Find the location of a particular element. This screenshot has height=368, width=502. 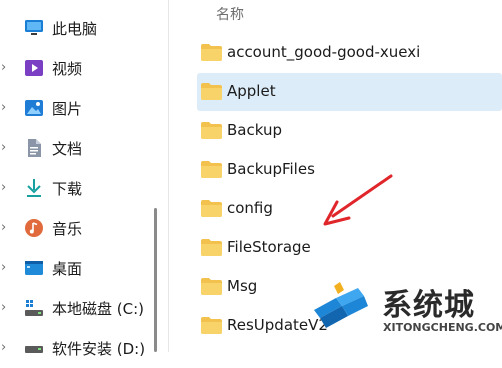

nav-item-documents: › 文档 is located at coordinates (75, 148).